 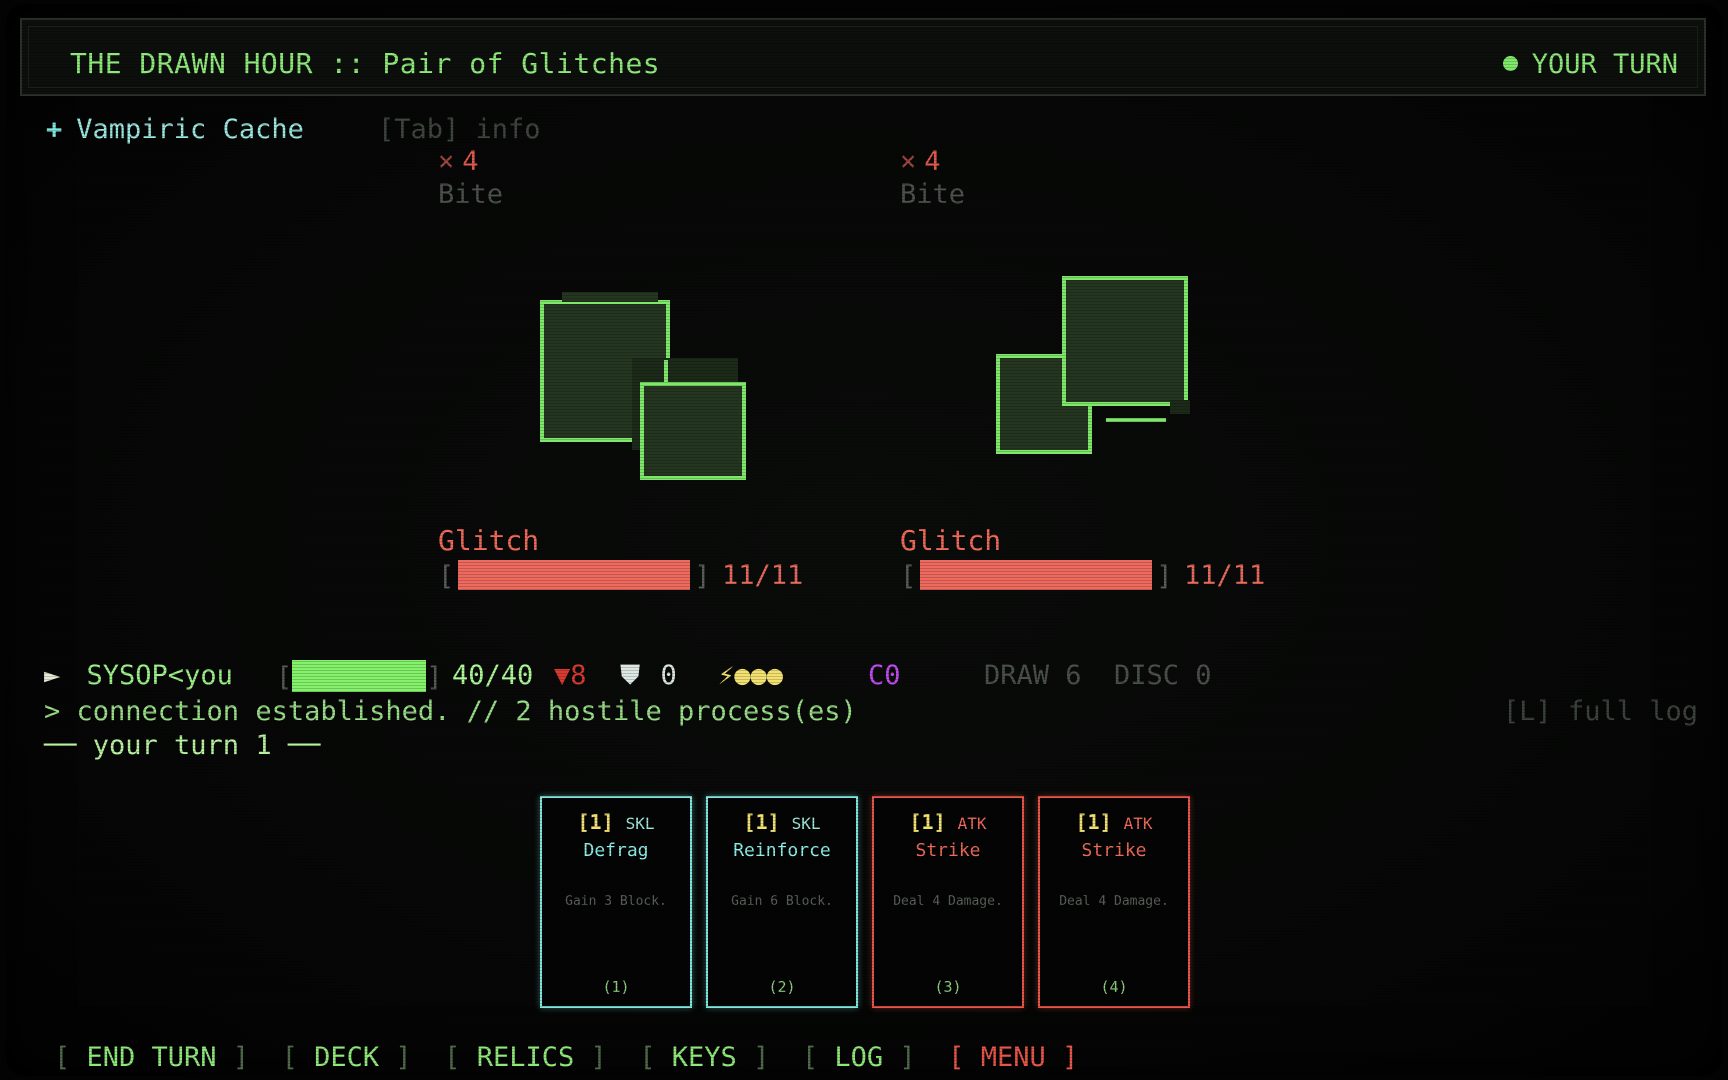 What do you see at coordinates (152, 1057) in the screenshot?
I see `end-turn-button: END TURN` at bounding box center [152, 1057].